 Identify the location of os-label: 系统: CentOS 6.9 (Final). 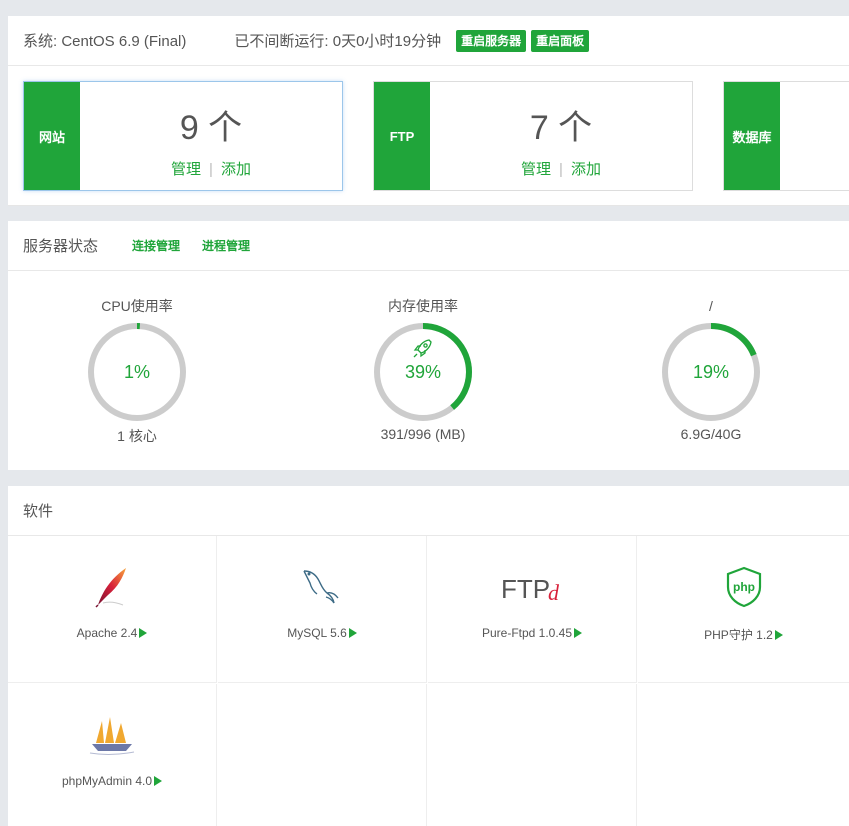
(105, 41).